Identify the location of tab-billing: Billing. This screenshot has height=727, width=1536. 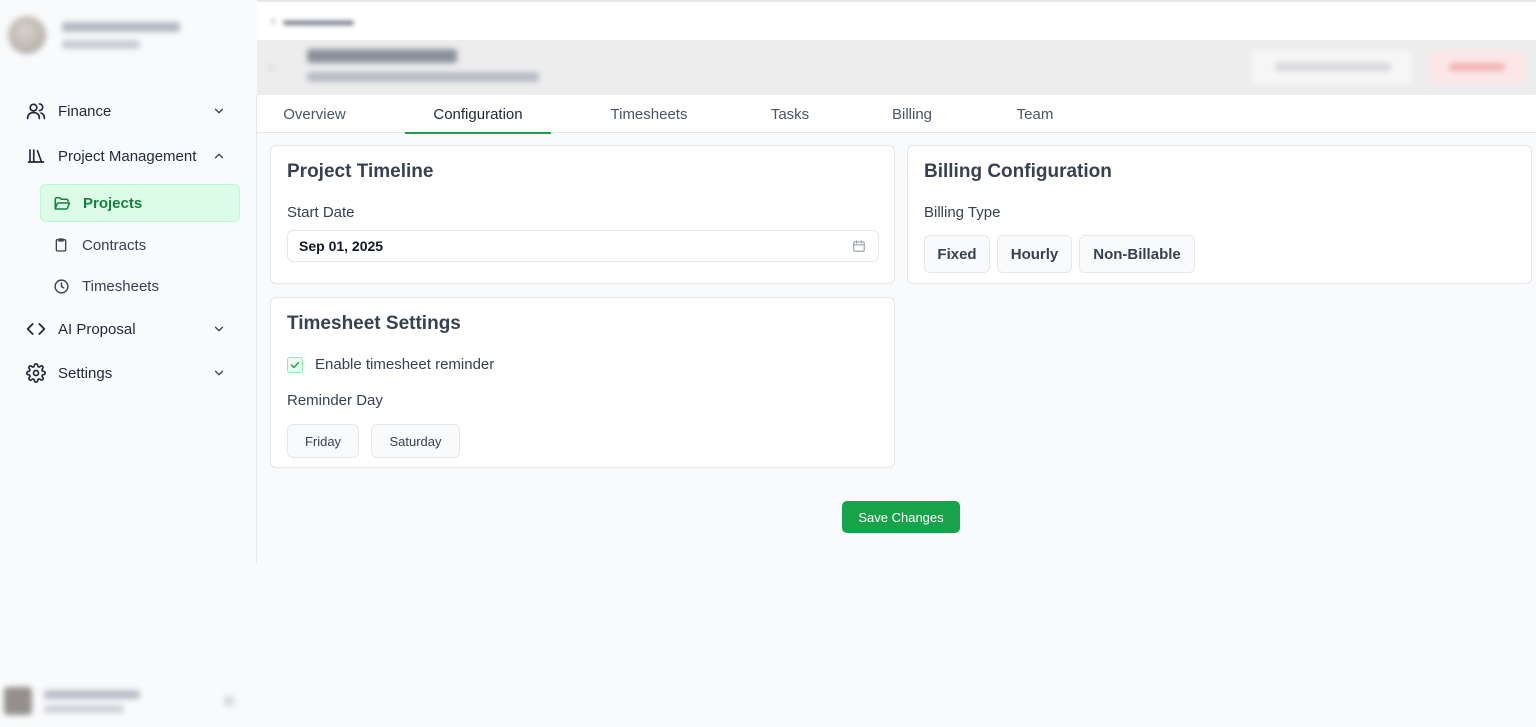
(912, 114).